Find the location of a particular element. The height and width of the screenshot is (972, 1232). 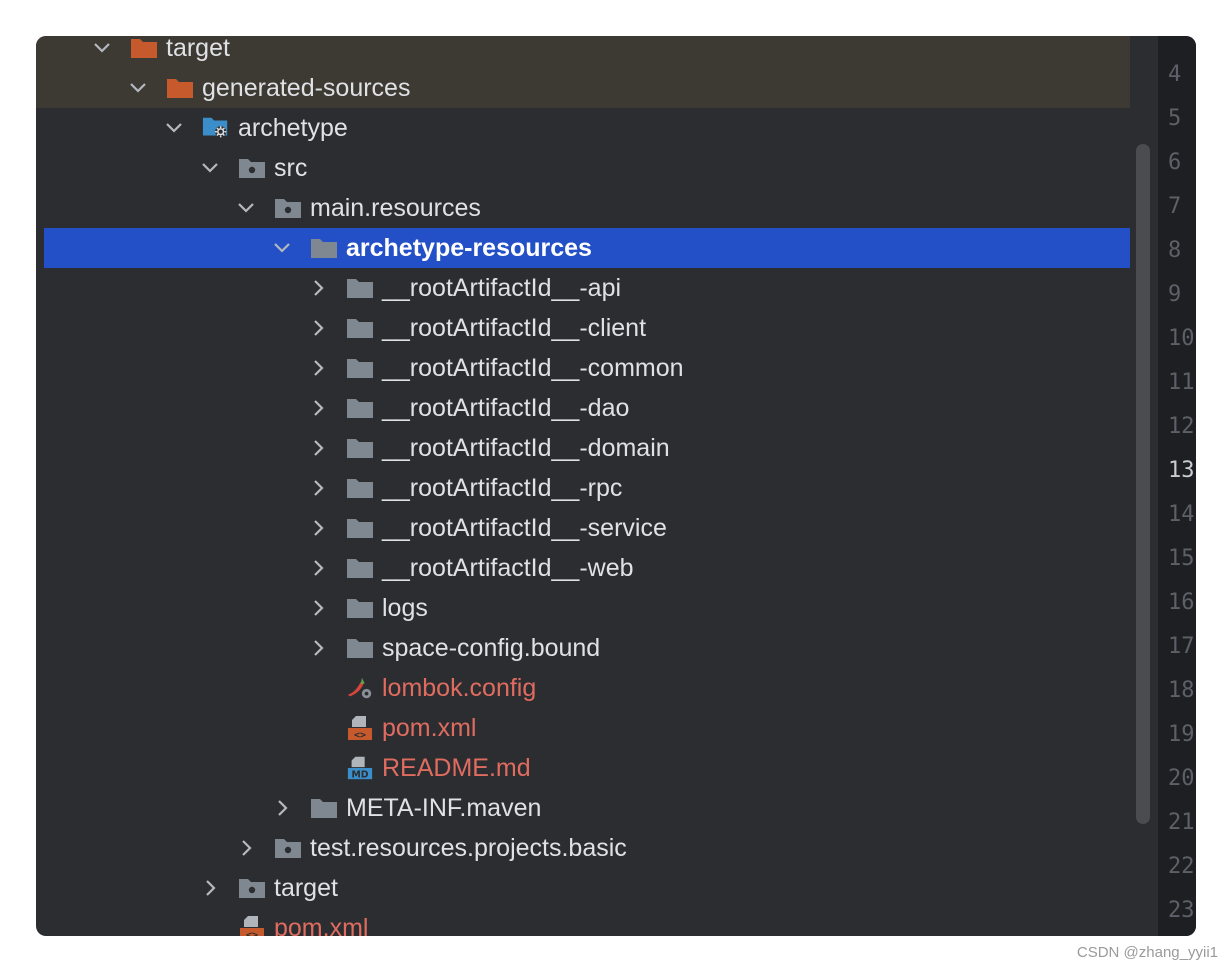

line-number: 22 is located at coordinates (1181, 866).